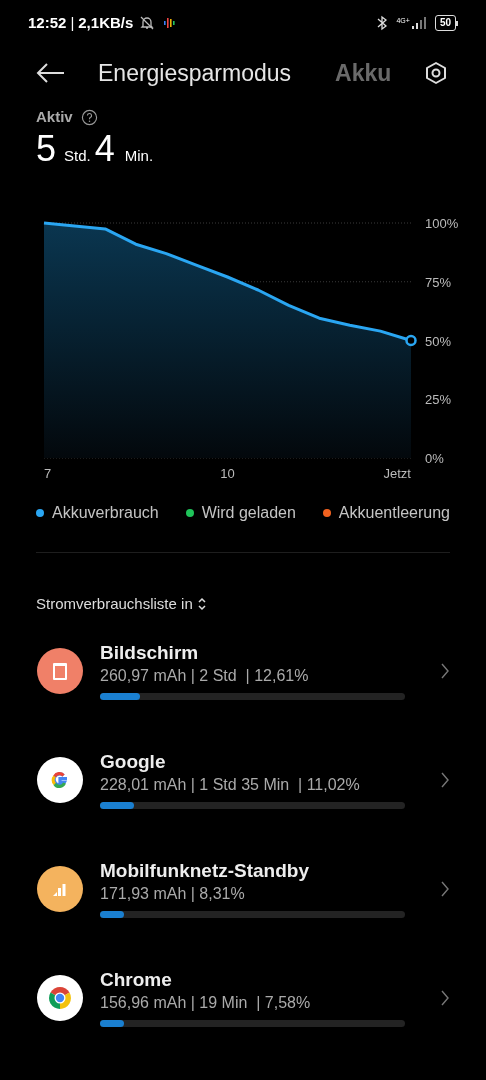 This screenshot has width=486, height=1080. I want to click on tab: Energiesparmodus, so click(195, 73).